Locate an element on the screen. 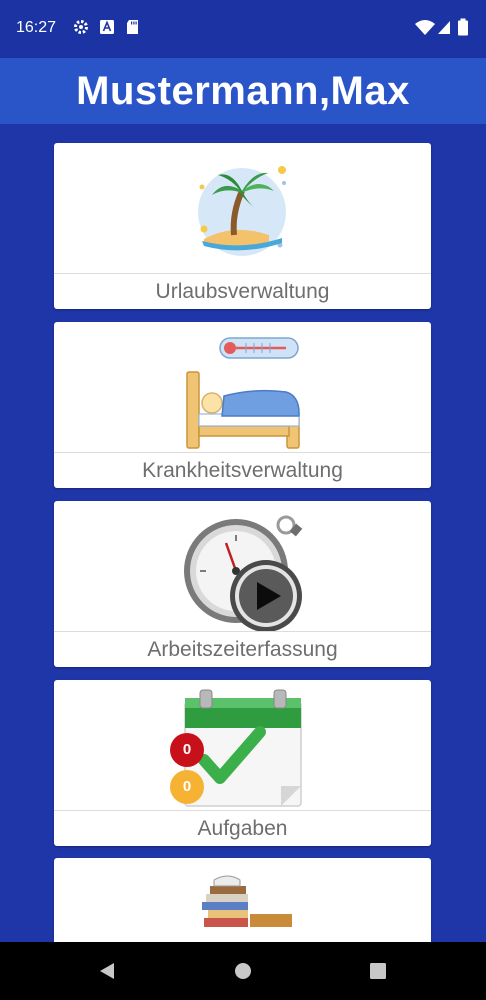 The width and height of the screenshot is (486, 1000). system-navigation-bar is located at coordinates (243, 971).